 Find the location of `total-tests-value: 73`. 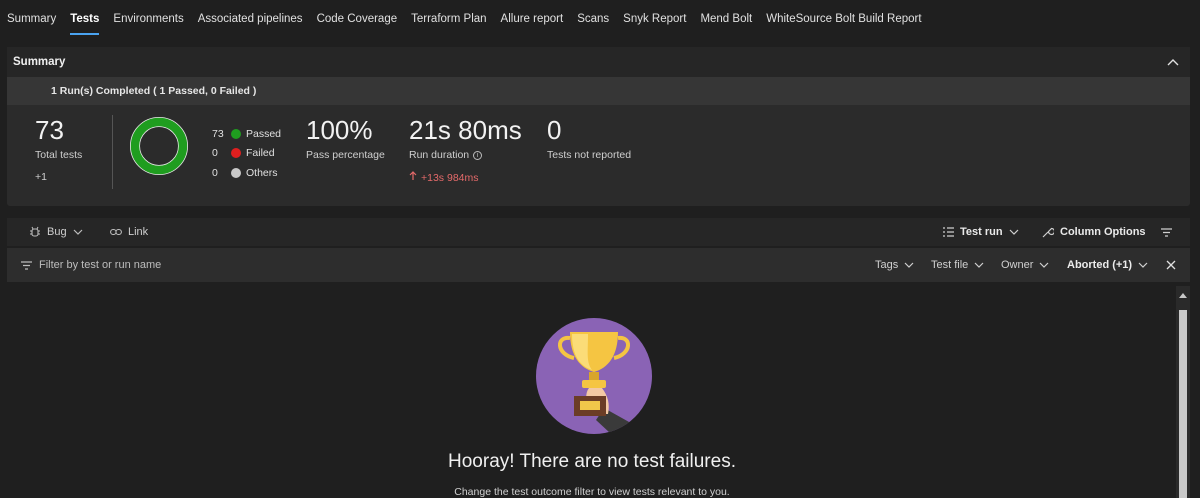

total-tests-value: 73 is located at coordinates (49, 130).